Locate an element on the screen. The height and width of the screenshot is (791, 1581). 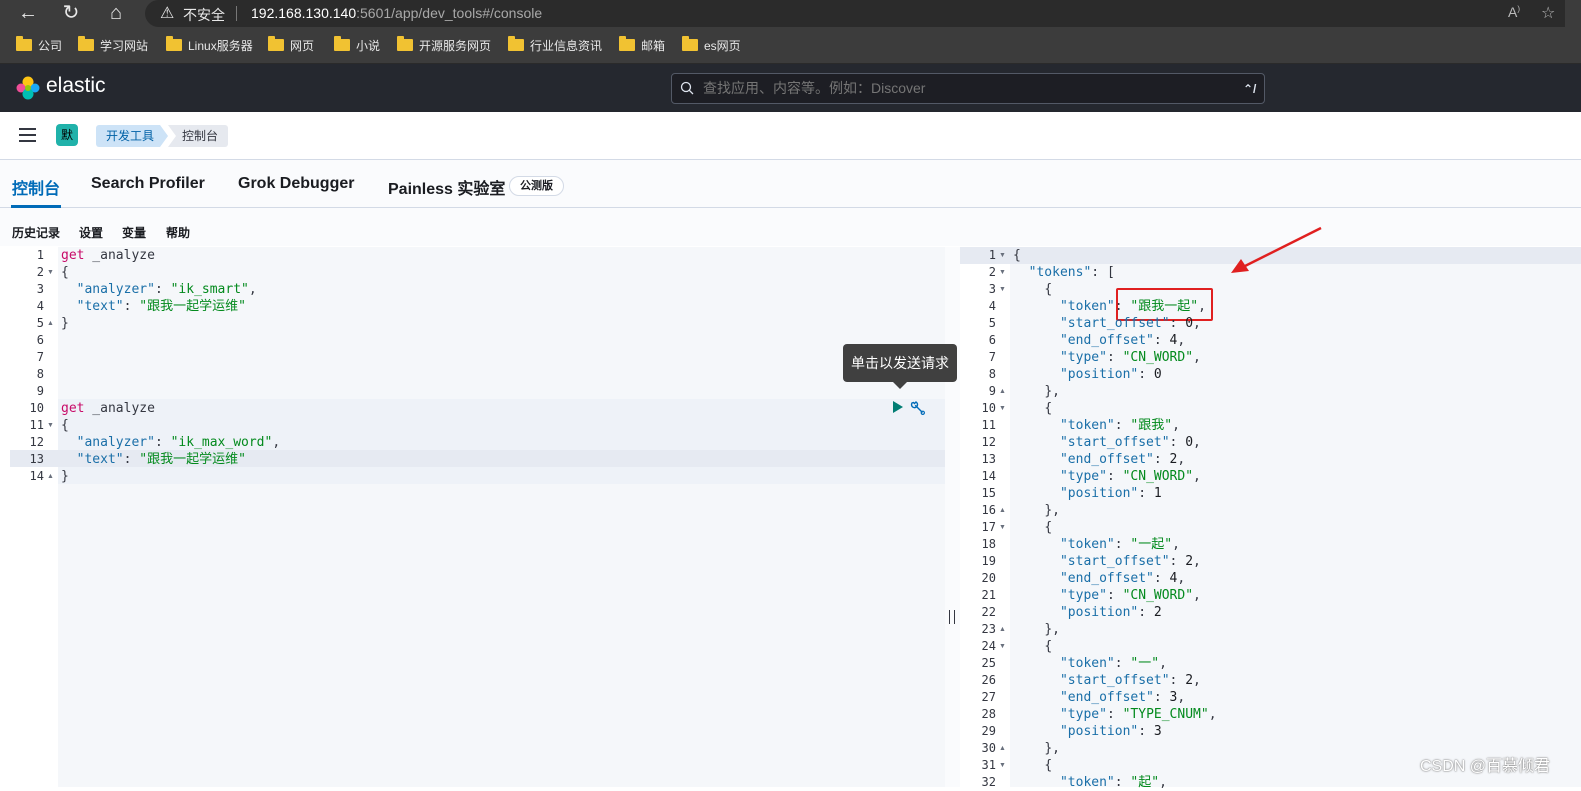
breadcrumb-bar is located at coordinates (790, 136).